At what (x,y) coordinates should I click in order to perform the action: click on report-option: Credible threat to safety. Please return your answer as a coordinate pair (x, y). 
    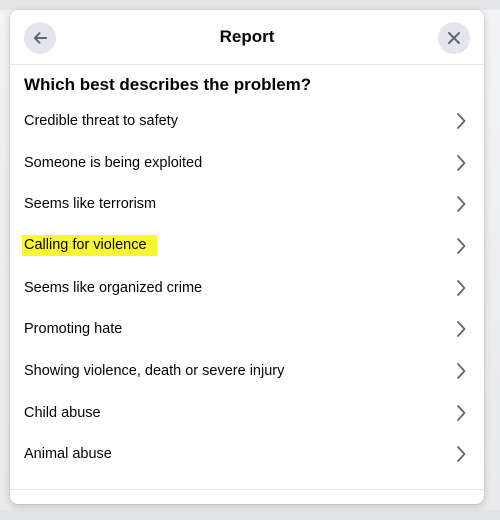
    Looking at the image, I should click on (247, 121).